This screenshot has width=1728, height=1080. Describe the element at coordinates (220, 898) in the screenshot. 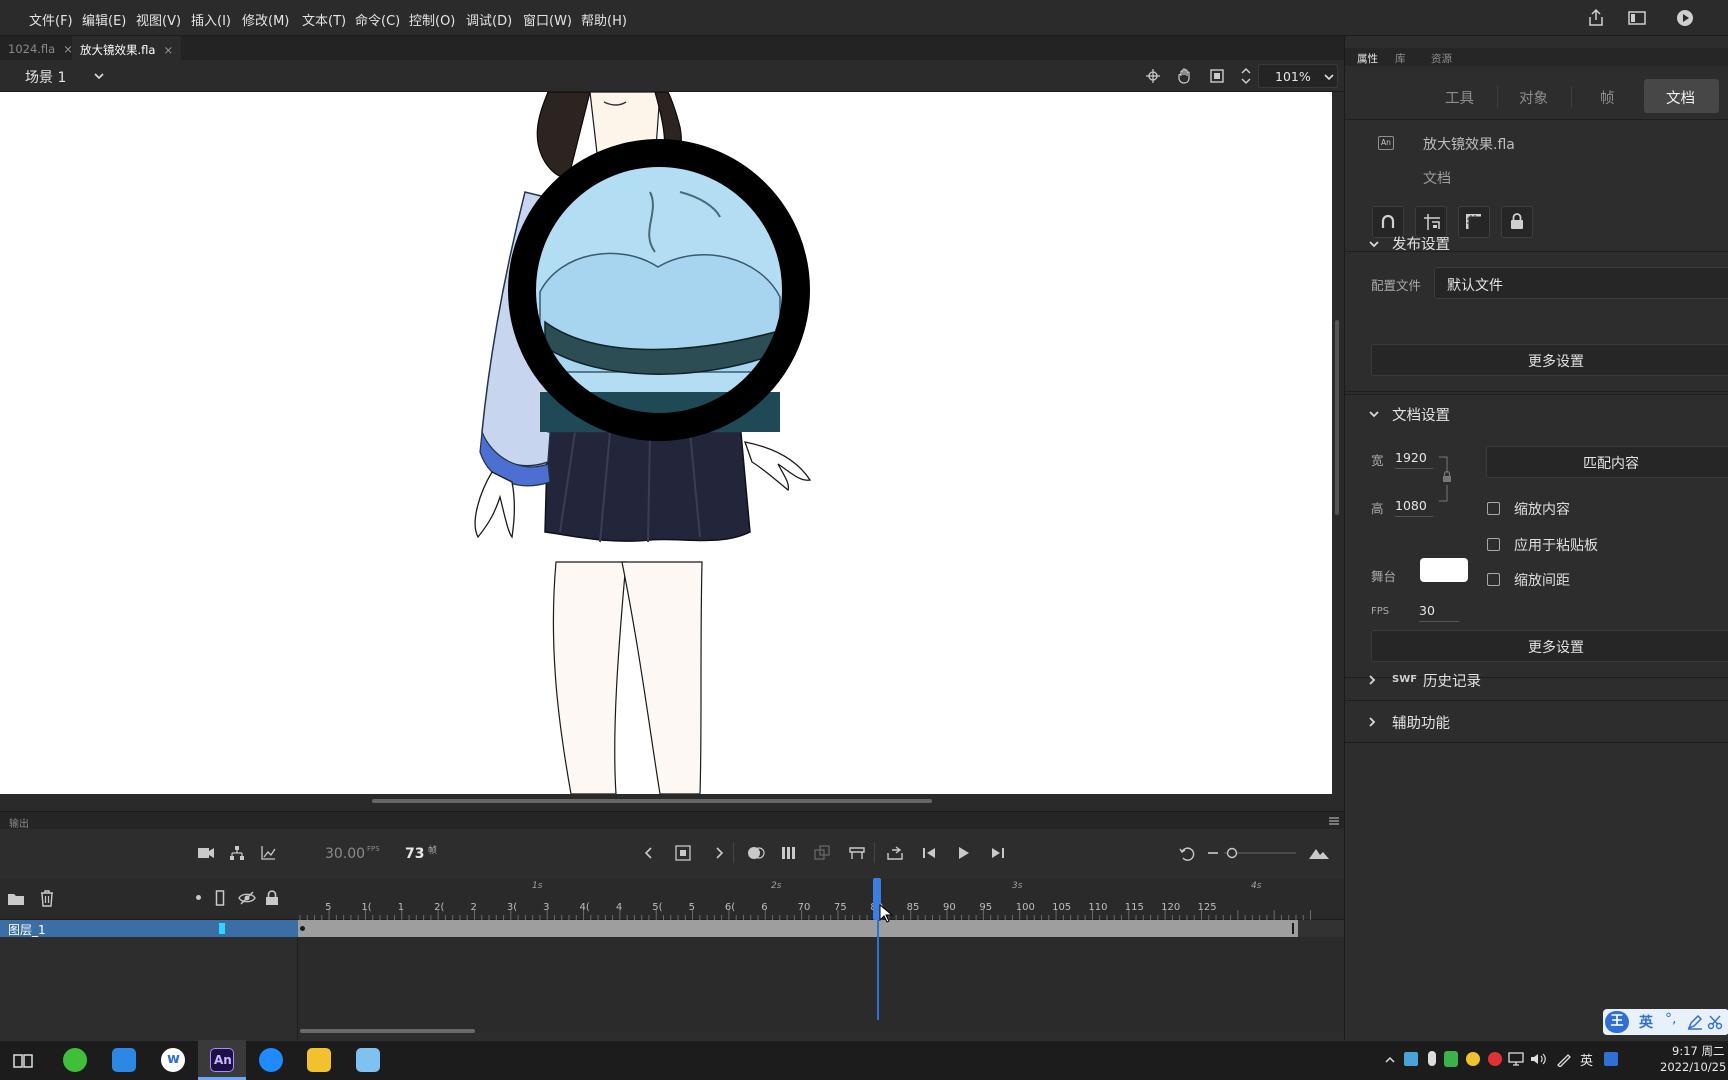

I see `outline-icon` at that location.